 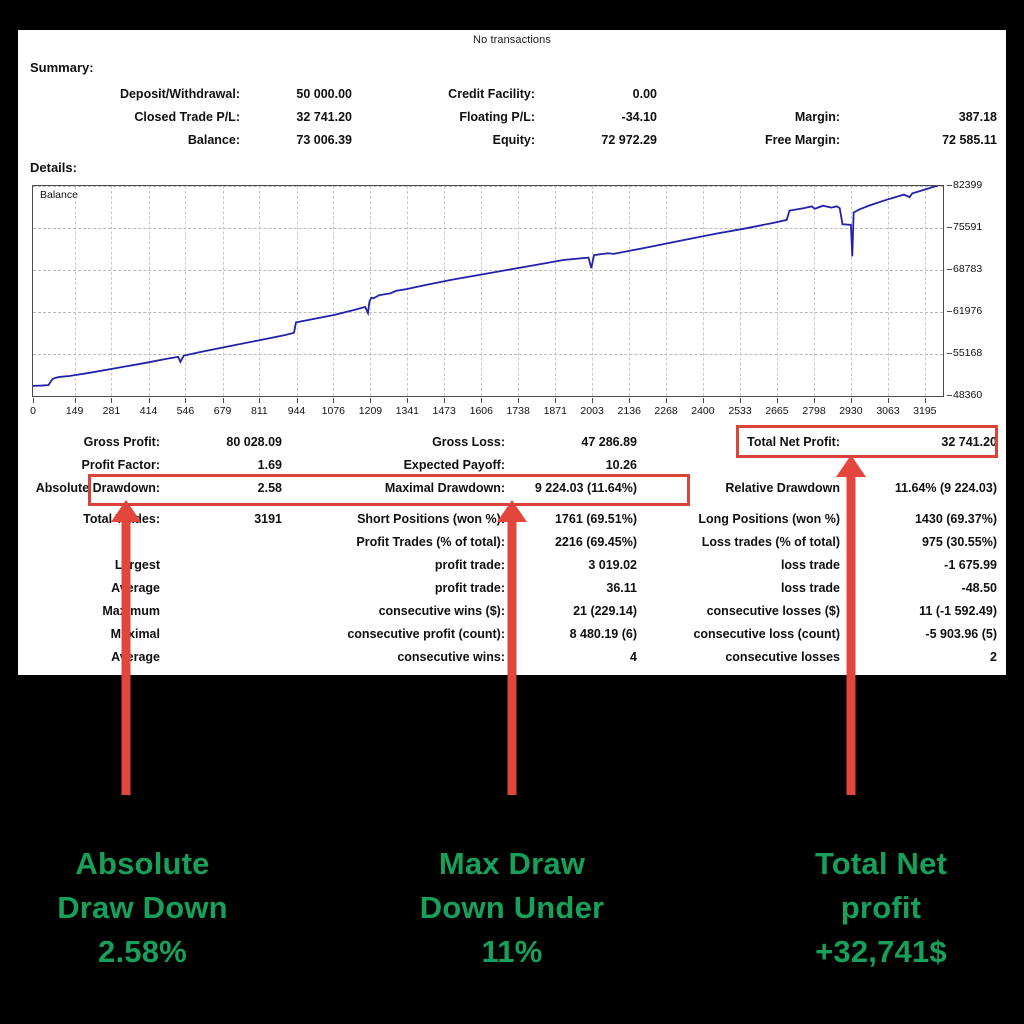 What do you see at coordinates (74, 411) in the screenshot?
I see `chart-x-tick-label: 149` at bounding box center [74, 411].